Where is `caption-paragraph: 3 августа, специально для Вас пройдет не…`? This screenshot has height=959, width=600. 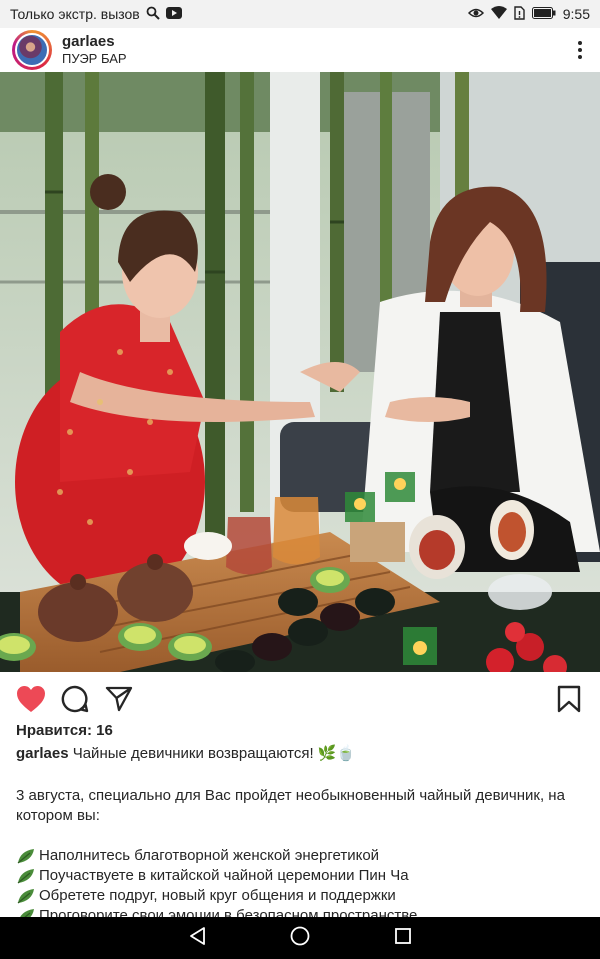 caption-paragraph: 3 августа, специально для Вас пройдет не… is located at coordinates (290, 805).